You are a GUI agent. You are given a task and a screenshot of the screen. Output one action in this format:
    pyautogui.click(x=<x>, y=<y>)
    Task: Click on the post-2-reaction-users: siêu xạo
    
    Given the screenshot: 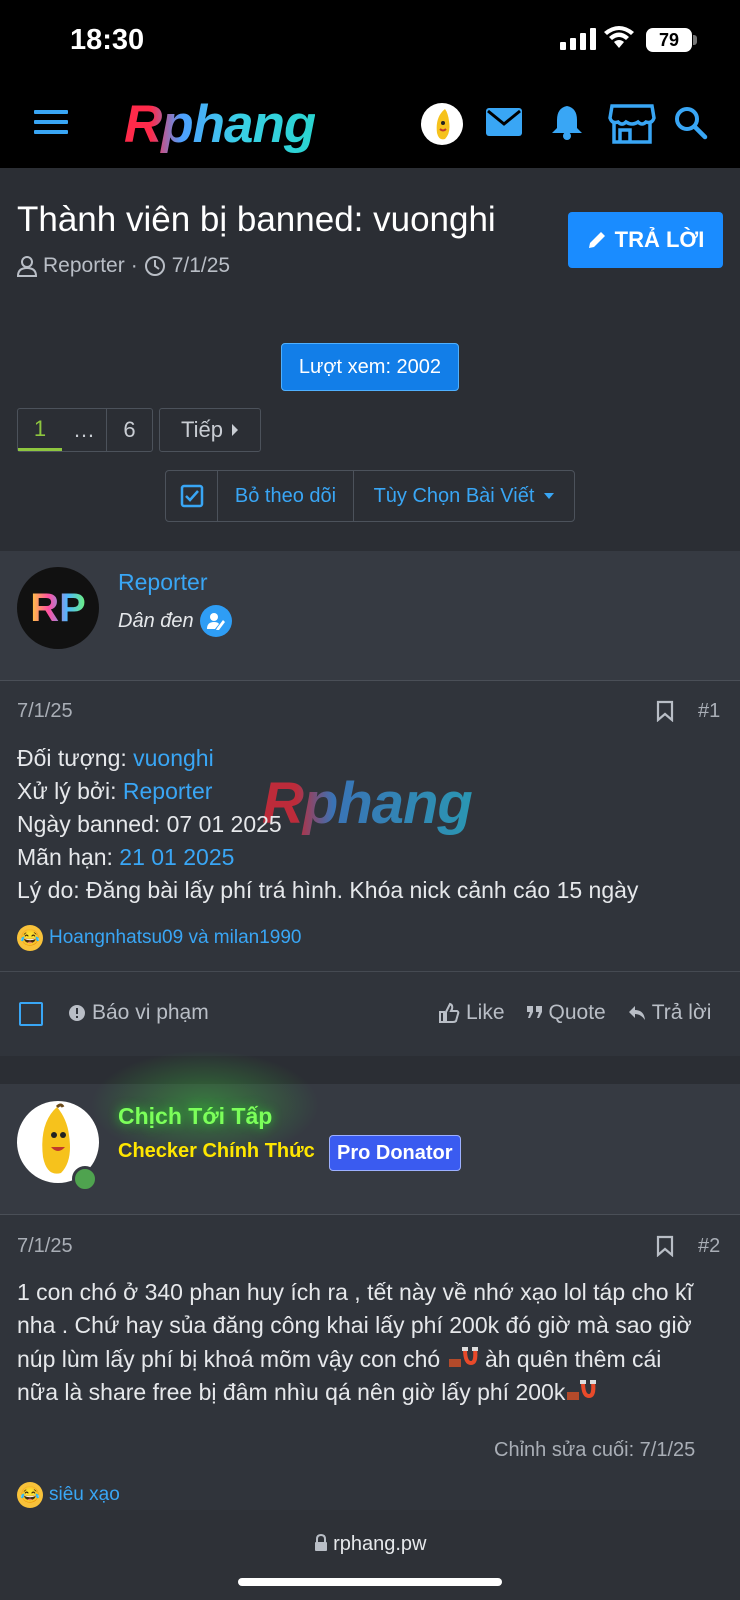 What is the action you would take?
    pyautogui.click(x=84, y=1495)
    